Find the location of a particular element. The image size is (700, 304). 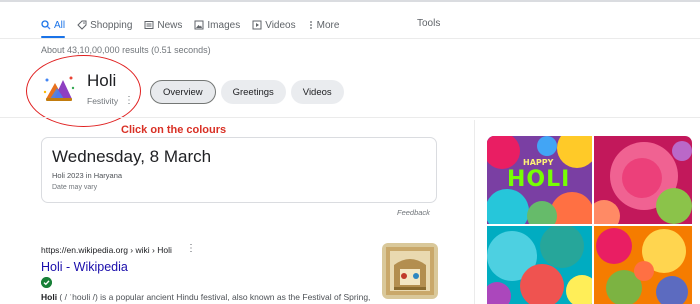

tab-shopping-label: Shopping is located at coordinates (111, 25).